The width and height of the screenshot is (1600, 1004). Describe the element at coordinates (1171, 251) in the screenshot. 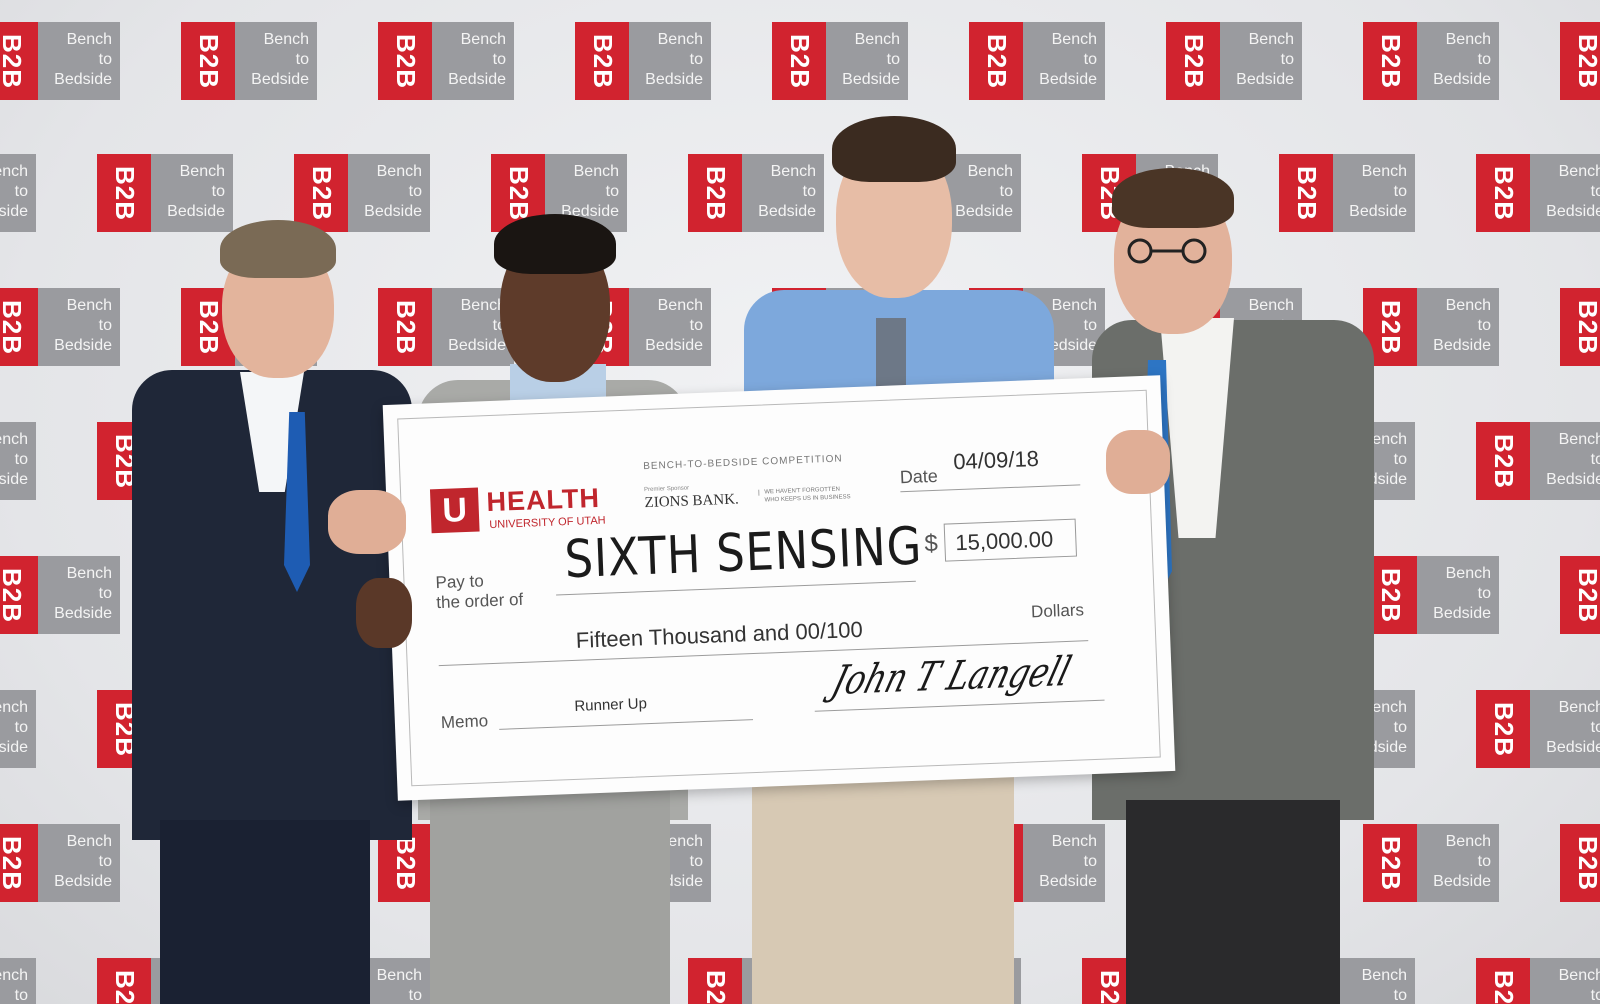

I see `glasses-icon` at that location.